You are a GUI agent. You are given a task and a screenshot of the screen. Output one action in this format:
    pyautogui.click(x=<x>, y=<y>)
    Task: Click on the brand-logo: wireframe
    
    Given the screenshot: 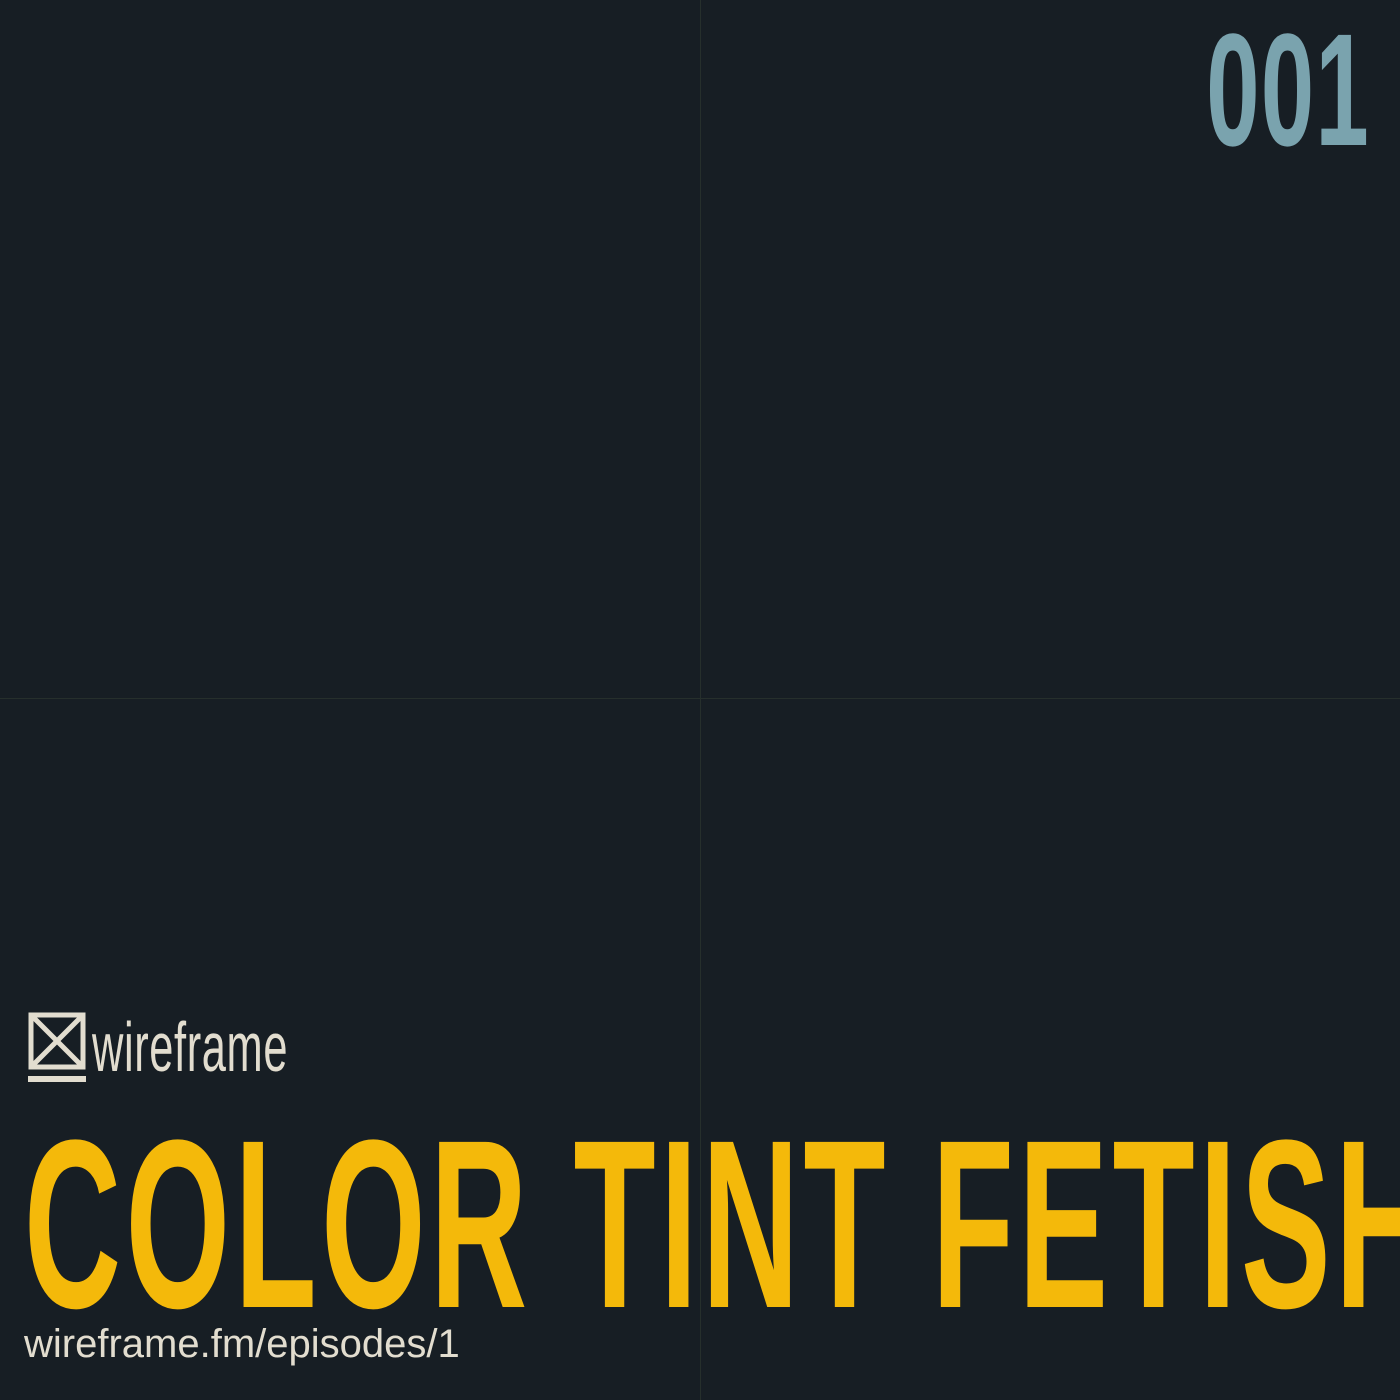 What is the action you would take?
    pyautogui.click(x=218, y=1052)
    